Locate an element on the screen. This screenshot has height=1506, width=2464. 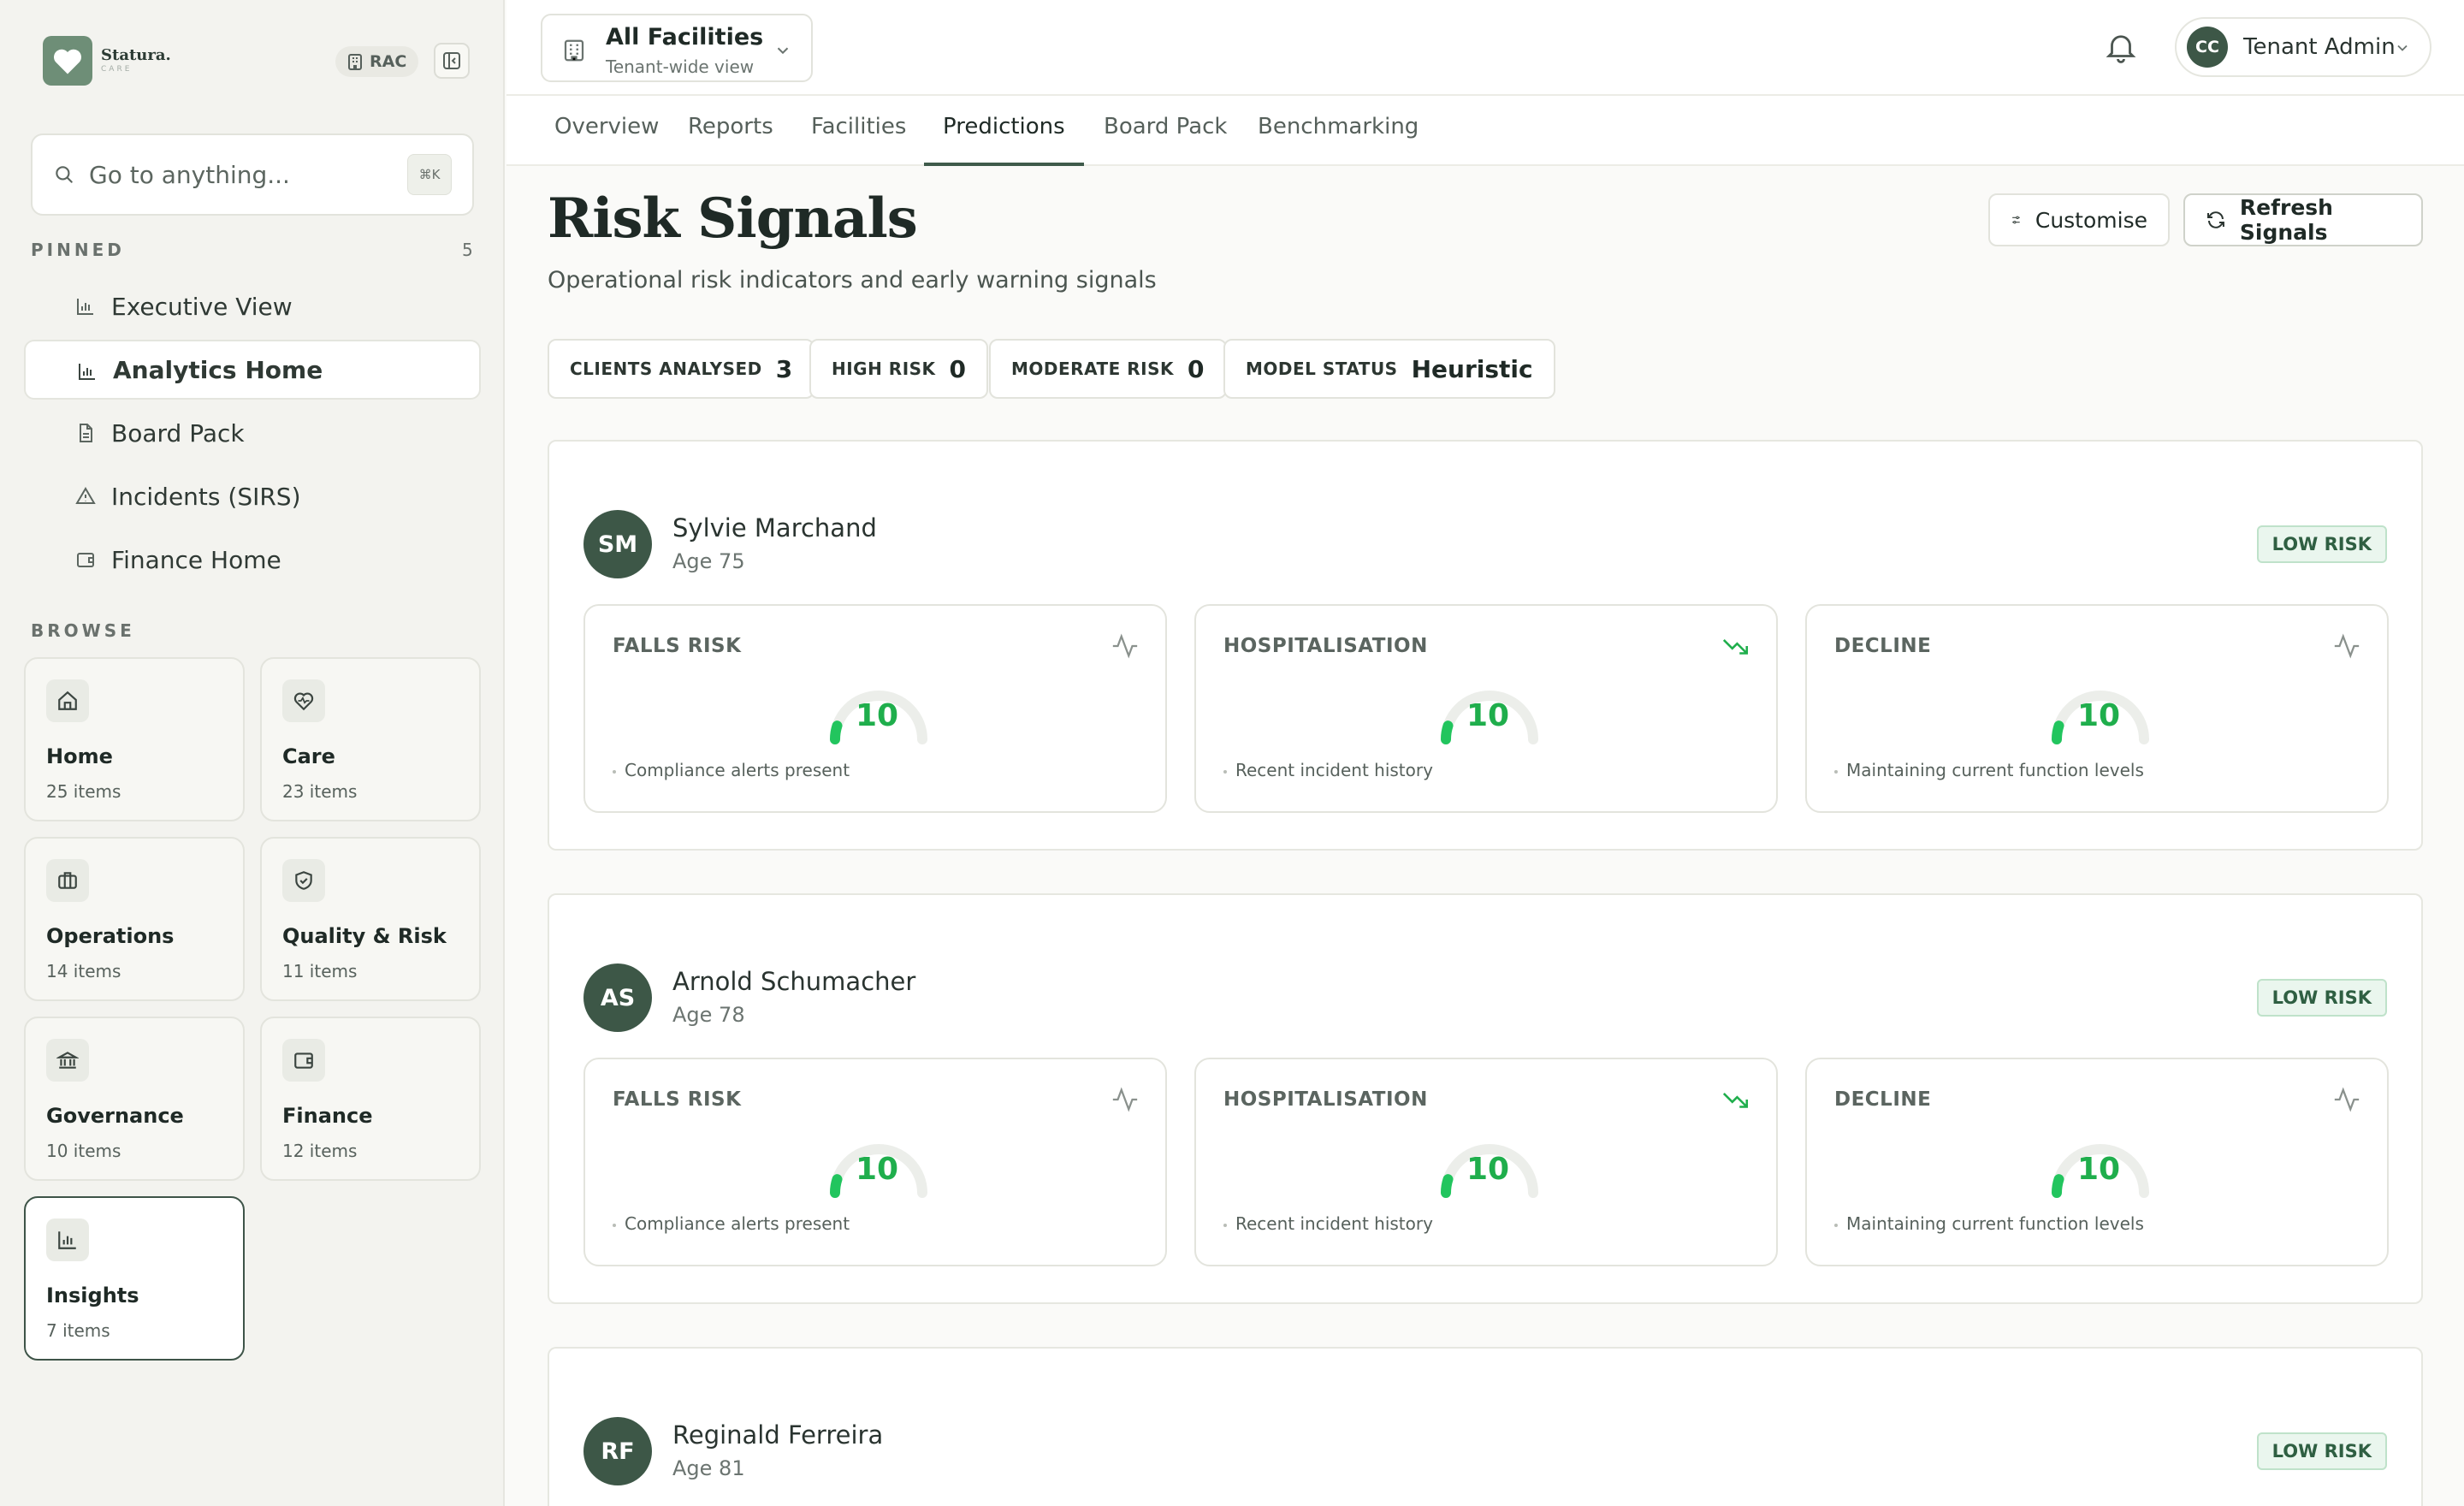
nav-board-pack: Board Pack is located at coordinates (252, 433).